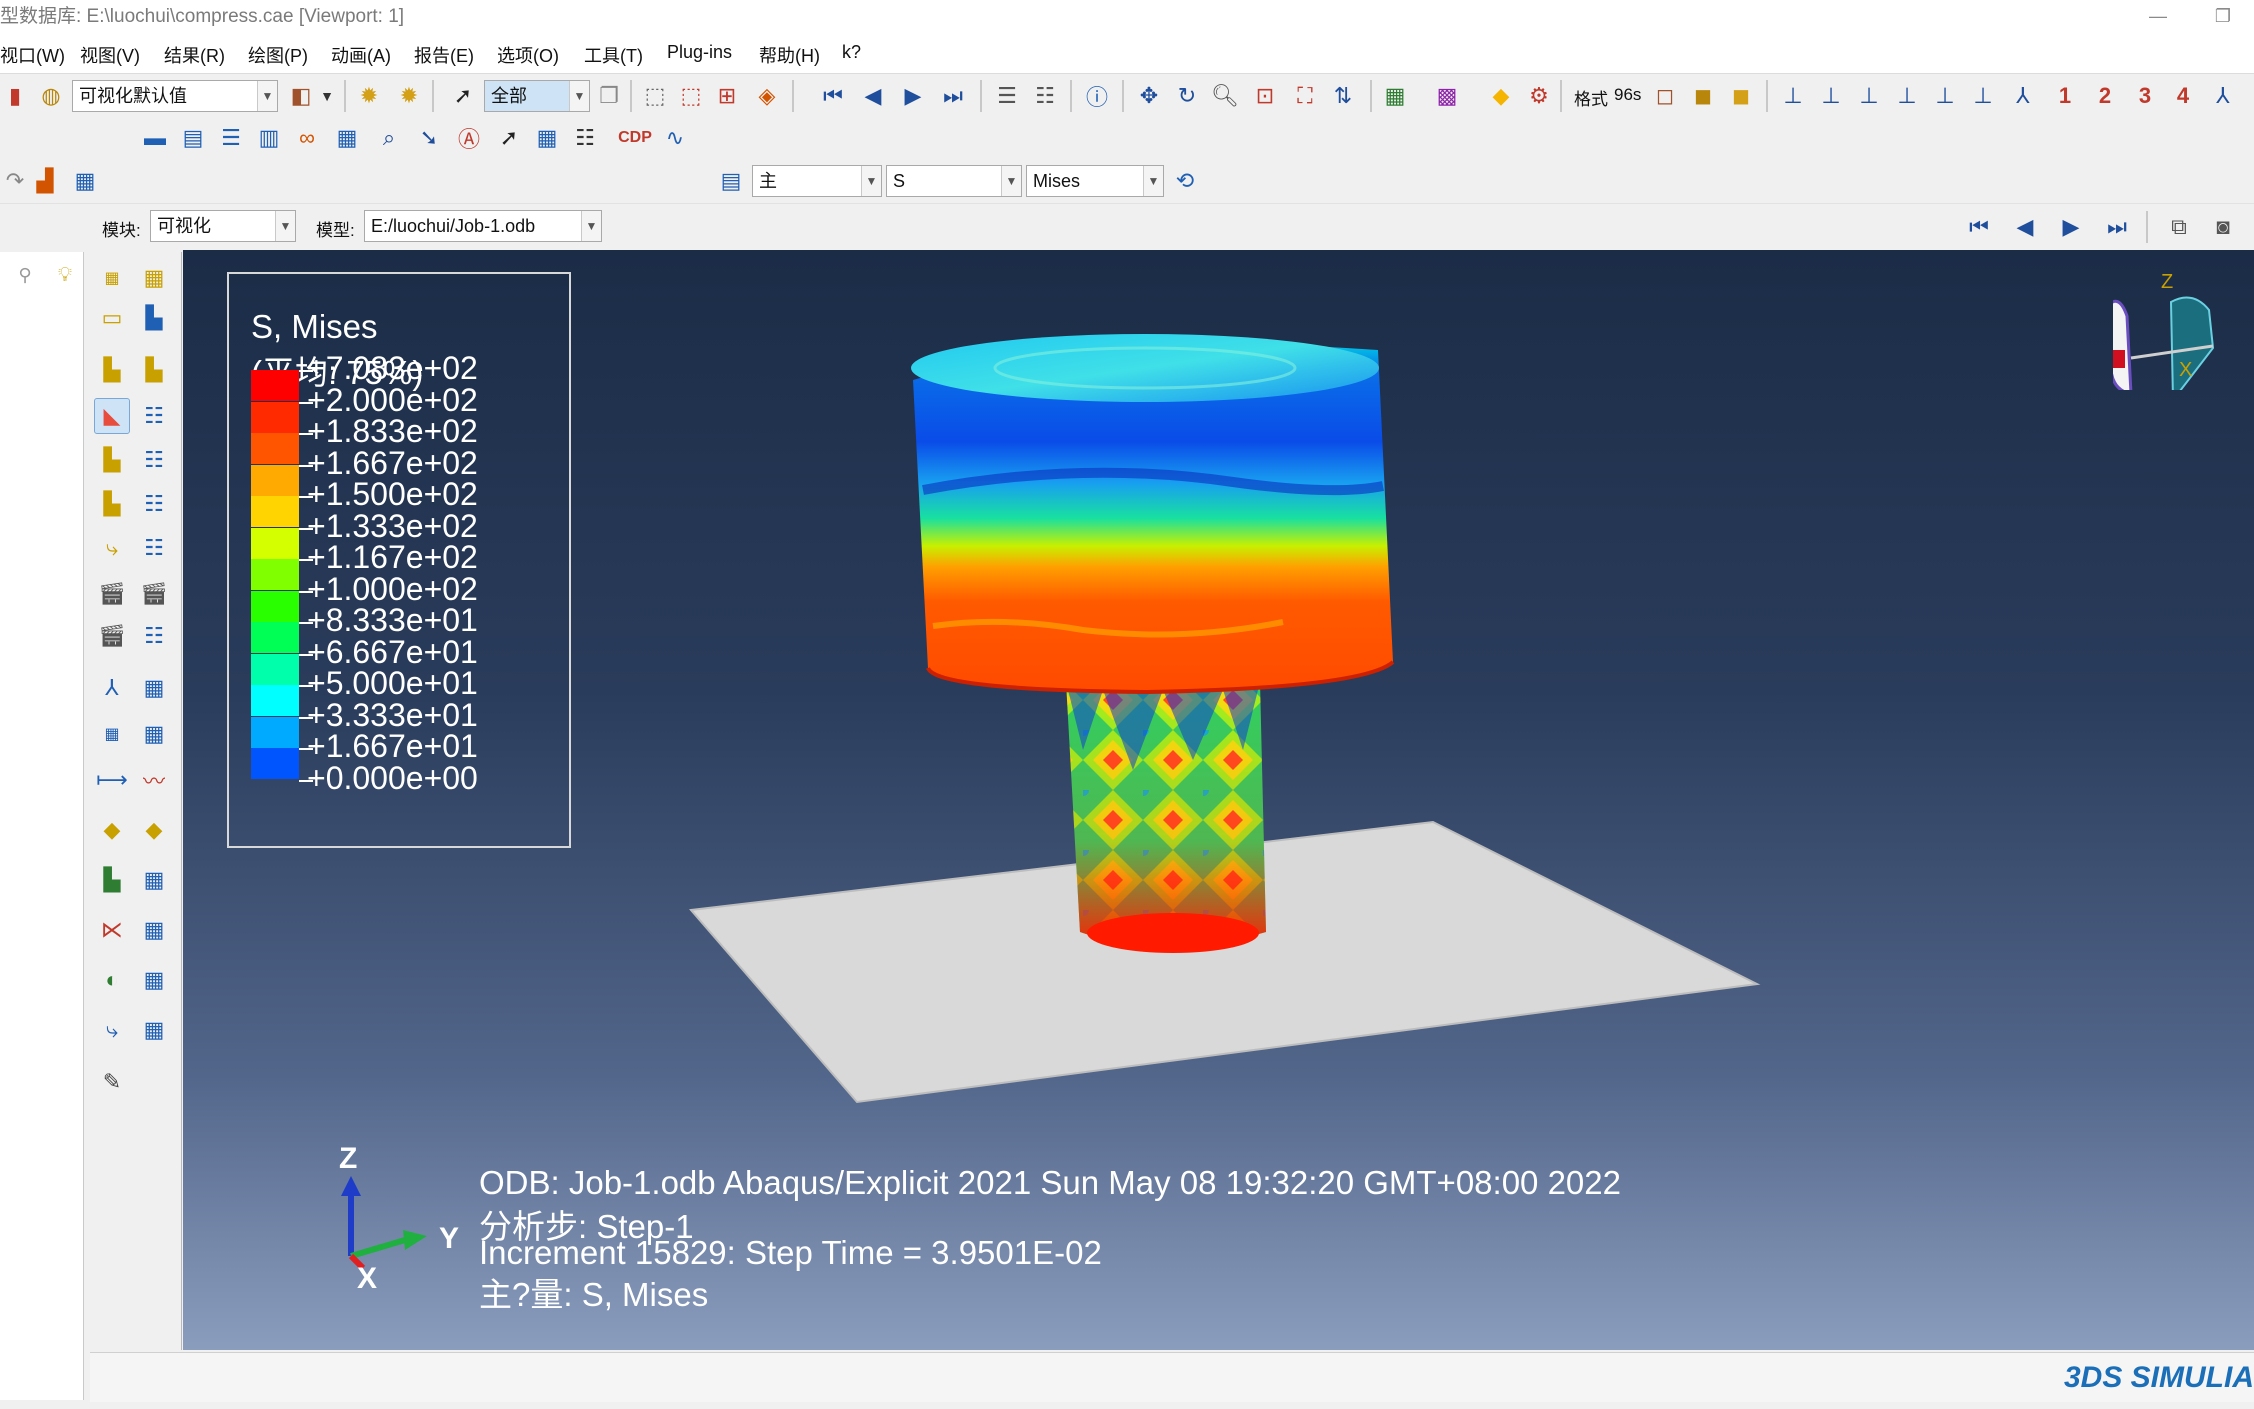 The image size is (2254, 1409). What do you see at coordinates (1265, 96) in the screenshot?
I see `zoom-box-icon: ⊡` at bounding box center [1265, 96].